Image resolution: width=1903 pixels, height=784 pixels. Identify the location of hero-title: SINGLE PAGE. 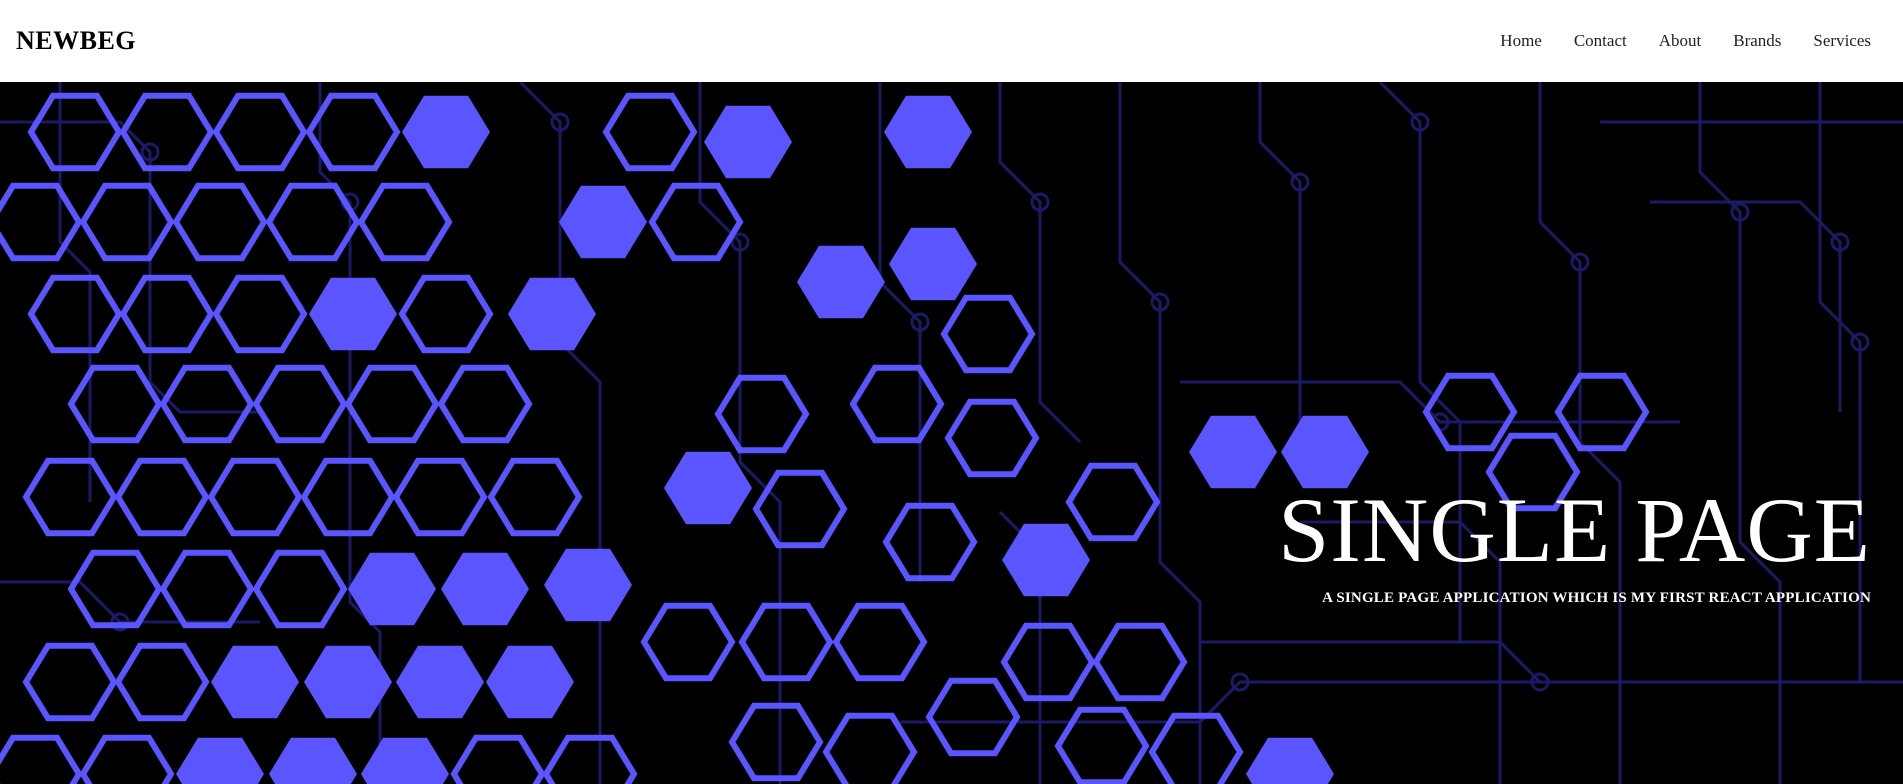
(1574, 530).